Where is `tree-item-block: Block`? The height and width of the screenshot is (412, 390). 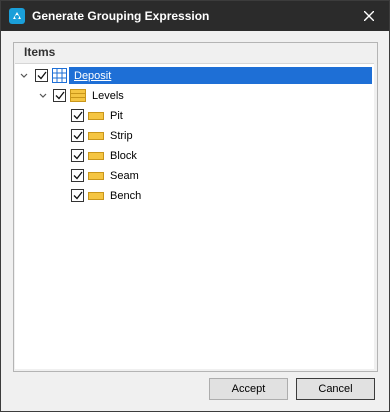 tree-item-block: Block is located at coordinates (123, 156).